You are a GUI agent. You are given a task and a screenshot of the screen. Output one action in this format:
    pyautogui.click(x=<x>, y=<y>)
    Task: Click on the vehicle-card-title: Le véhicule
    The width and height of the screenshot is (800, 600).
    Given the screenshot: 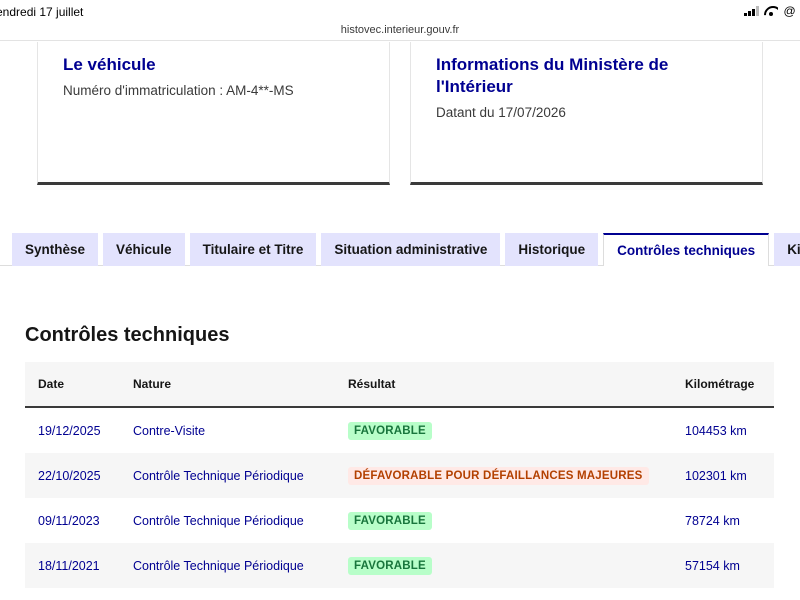 What is the action you would take?
    pyautogui.click(x=109, y=64)
    